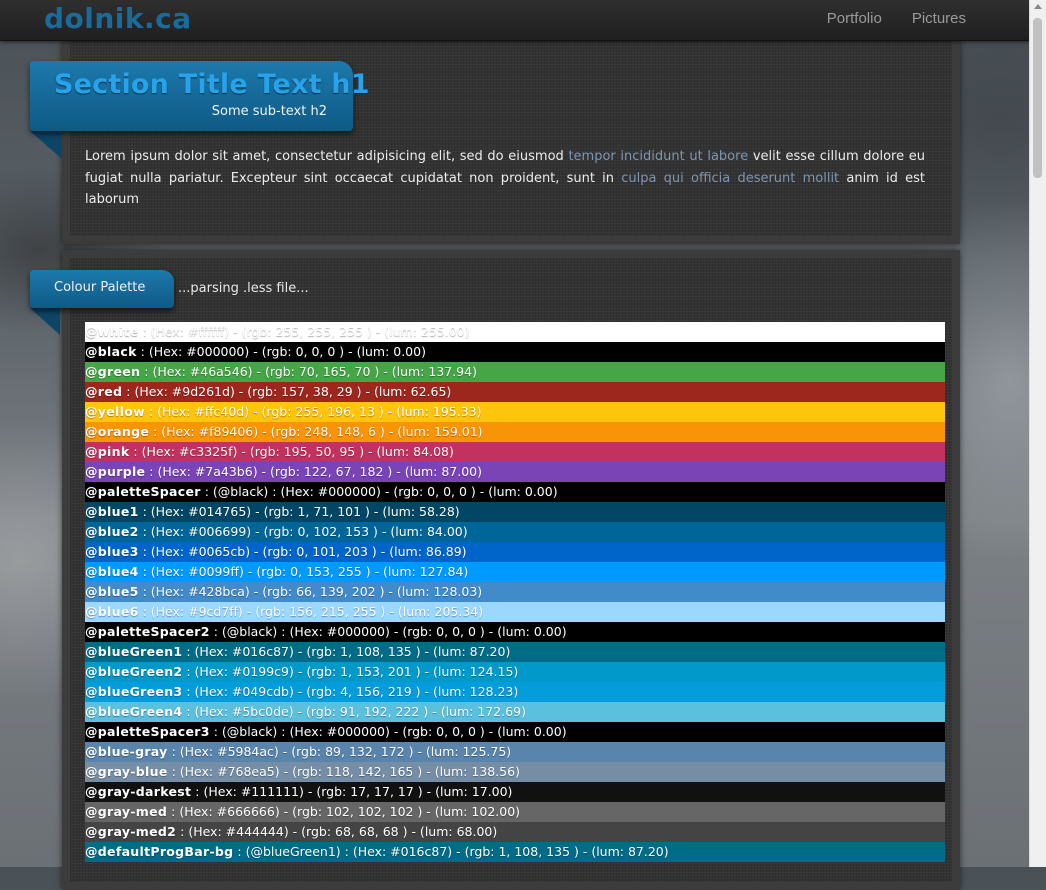  I want to click on swatch-variable-name: @black, so click(111, 351).